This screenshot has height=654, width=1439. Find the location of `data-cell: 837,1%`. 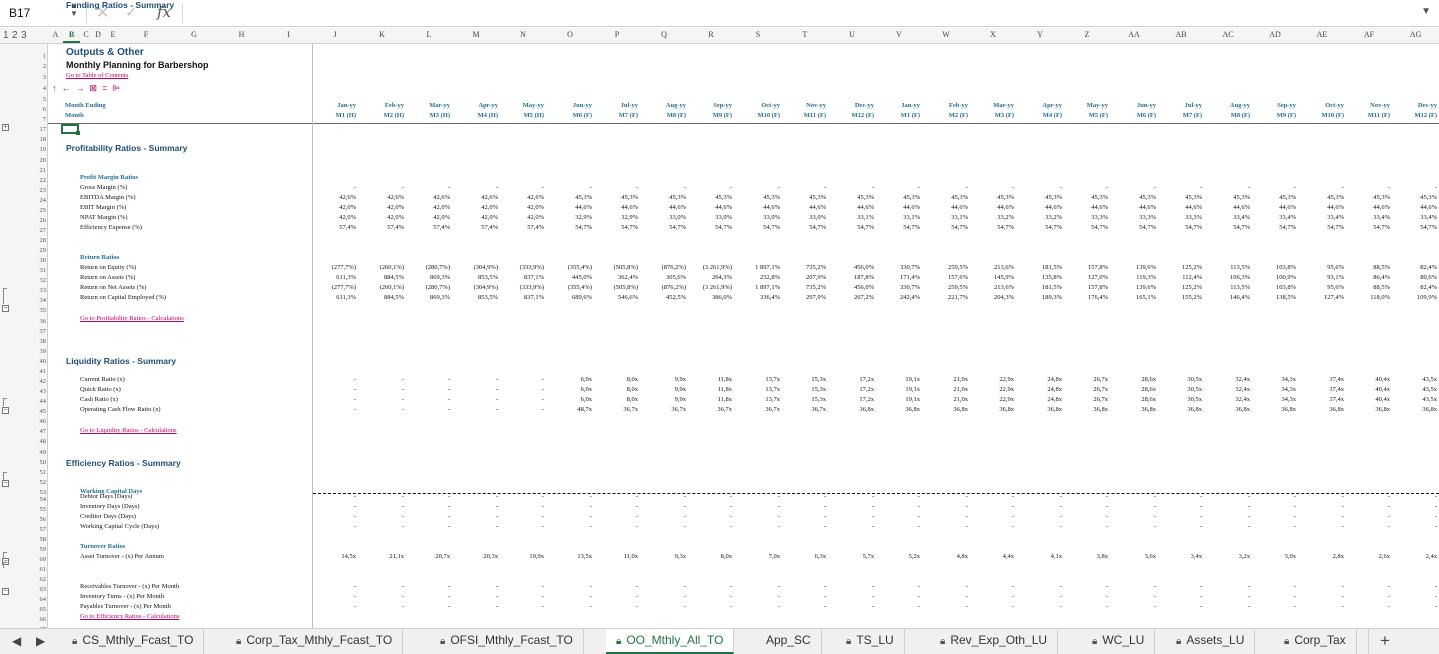

data-cell: 837,1% is located at coordinates (522, 297).